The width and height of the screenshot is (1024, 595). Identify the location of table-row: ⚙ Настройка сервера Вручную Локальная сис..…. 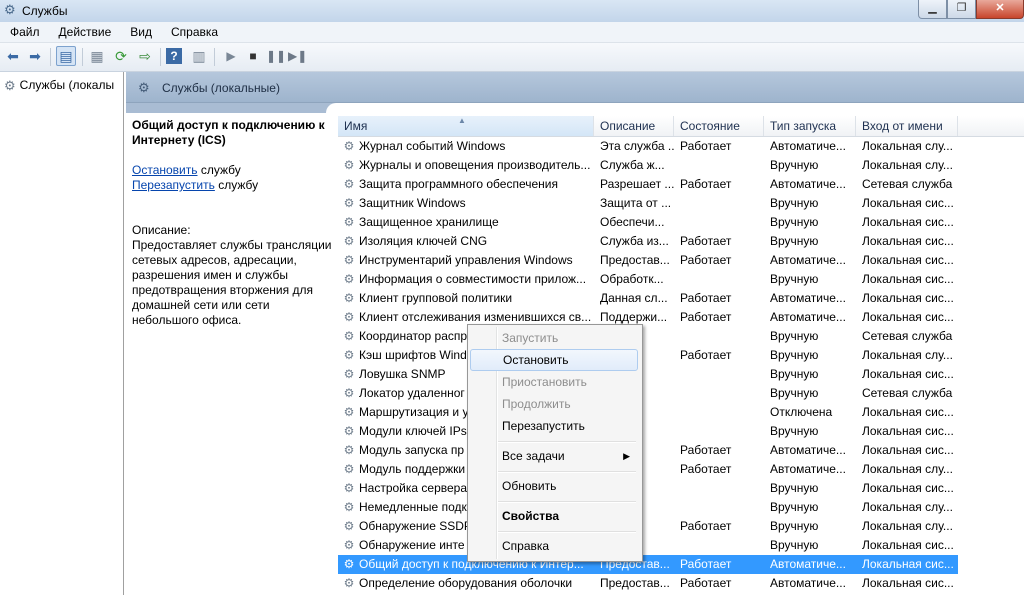
(648, 488).